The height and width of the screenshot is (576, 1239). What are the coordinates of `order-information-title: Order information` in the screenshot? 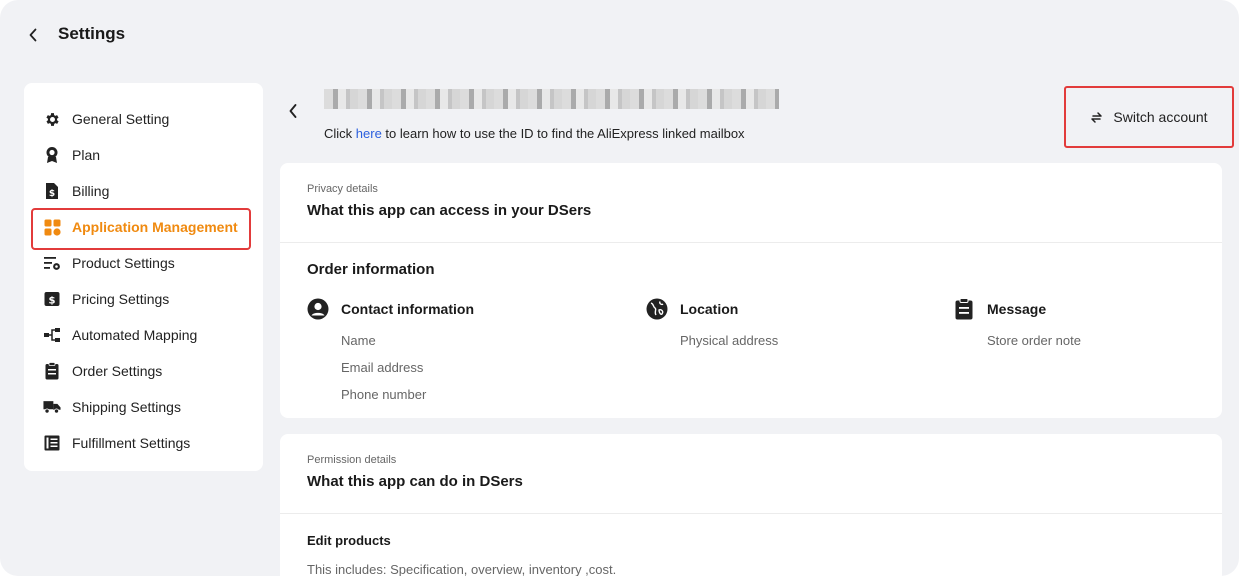 It's located at (371, 269).